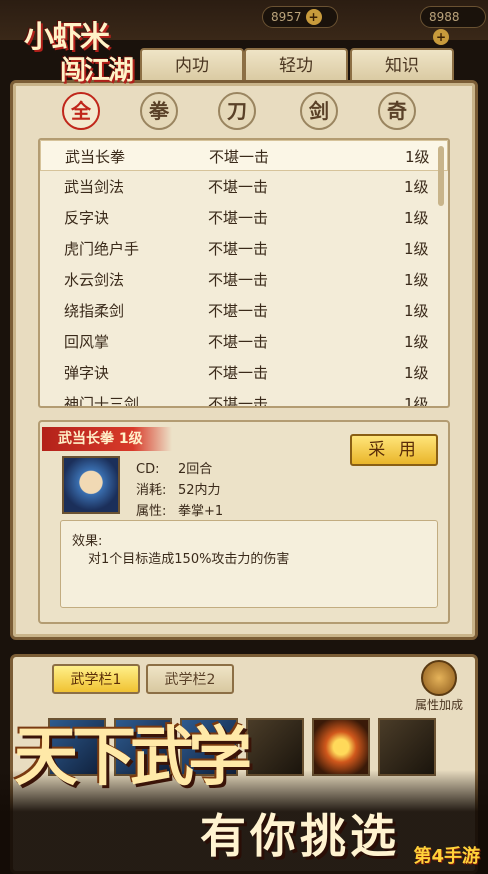 This screenshot has height=874, width=488. Describe the element at coordinates (397, 111) in the screenshot. I see `filter-special: 奇` at that location.